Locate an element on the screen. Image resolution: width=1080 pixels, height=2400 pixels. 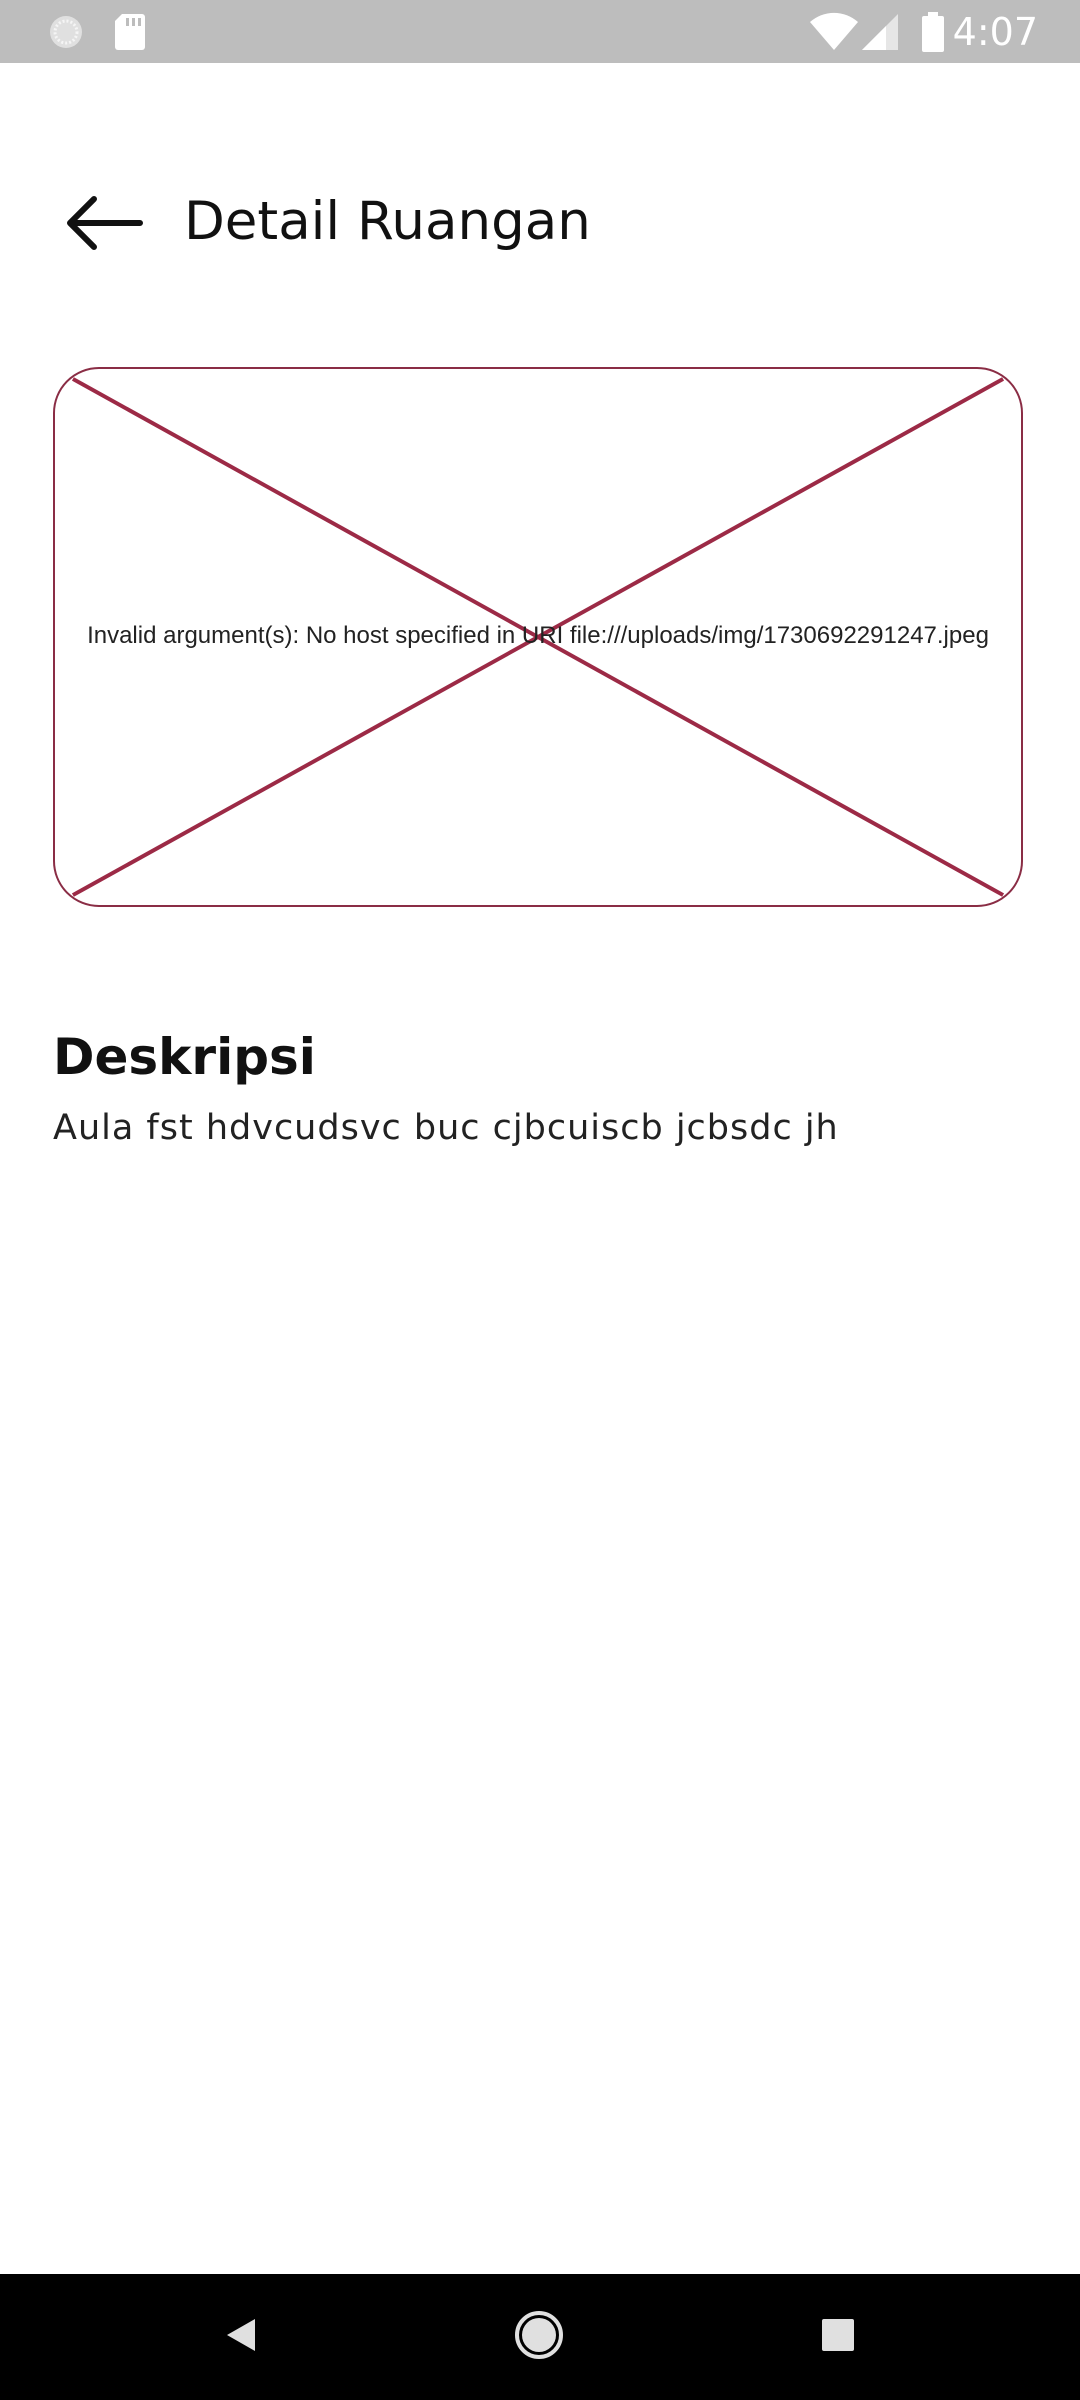
nav-recents-button is located at coordinates (838, 2337).